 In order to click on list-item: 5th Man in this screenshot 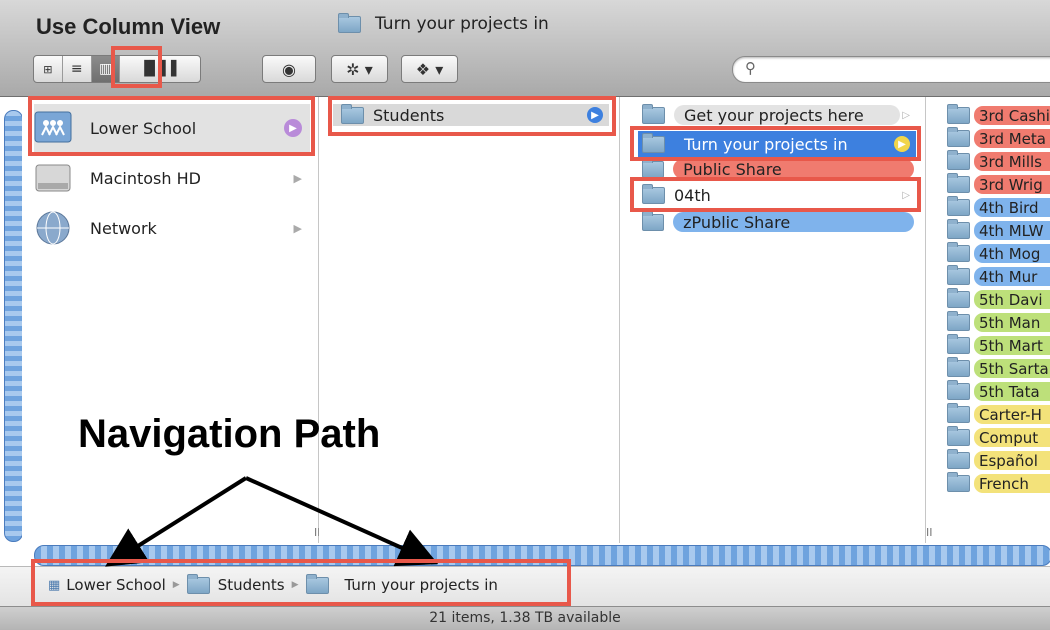, I will do `click(998, 322)`.